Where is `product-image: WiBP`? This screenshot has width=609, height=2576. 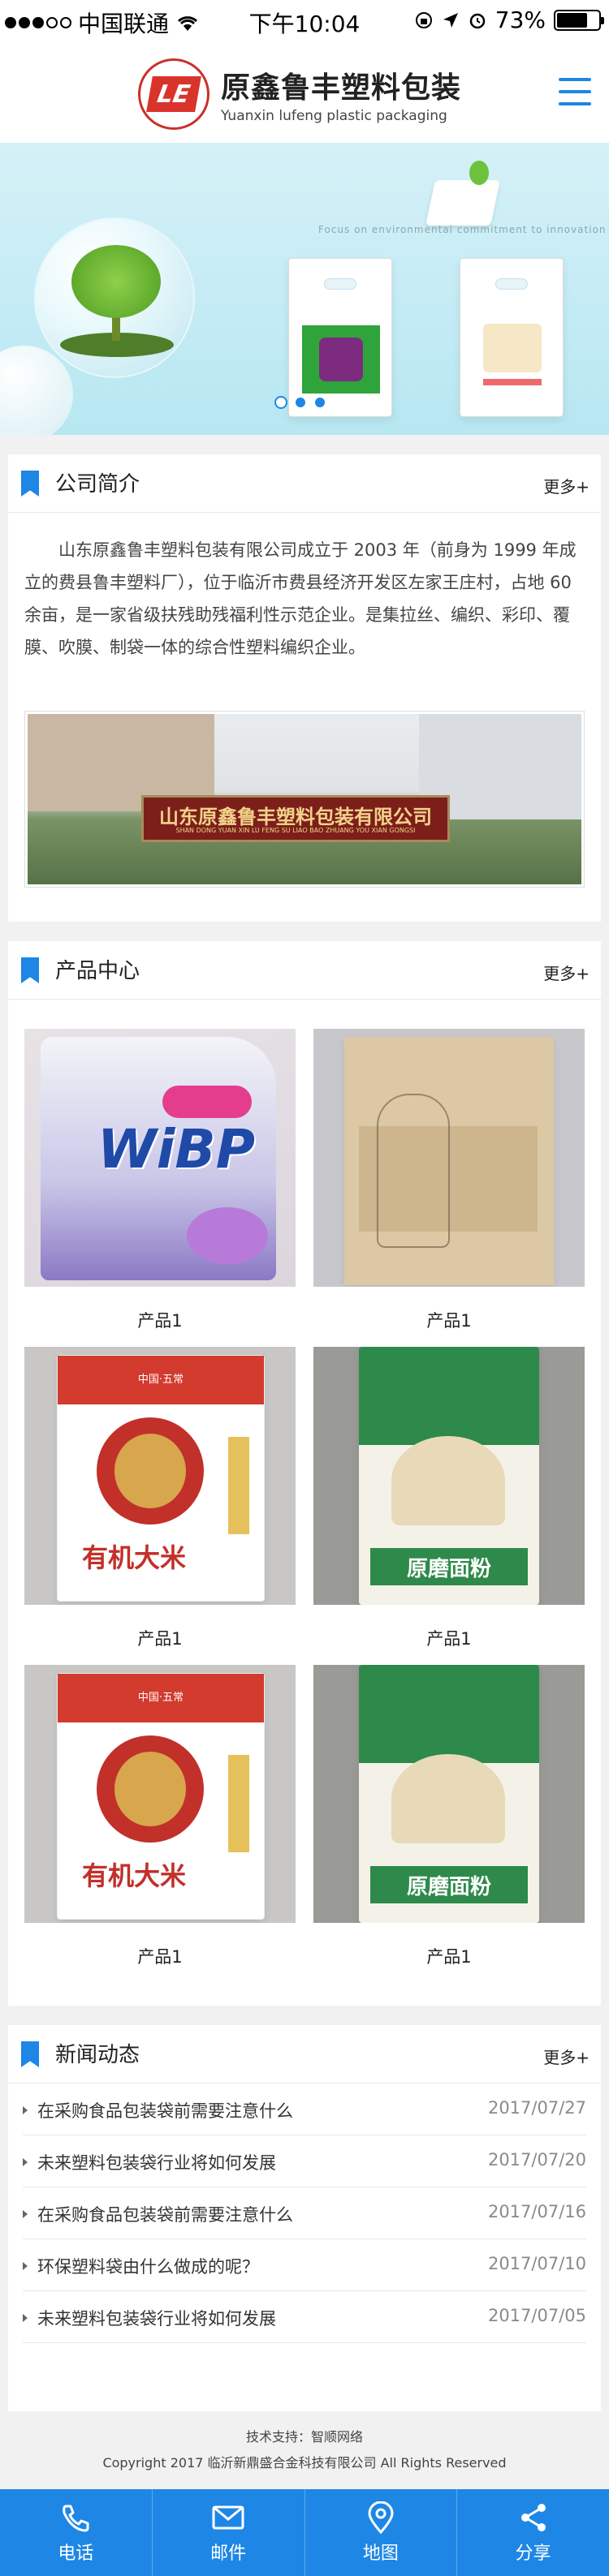
product-image: WiBP is located at coordinates (160, 1158).